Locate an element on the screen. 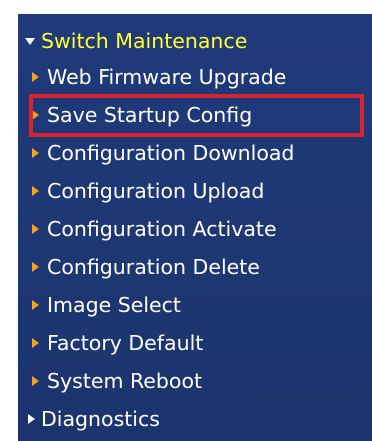 This screenshot has height=441, width=372. menu-item-factory-default: Factory Default is located at coordinates (110, 343).